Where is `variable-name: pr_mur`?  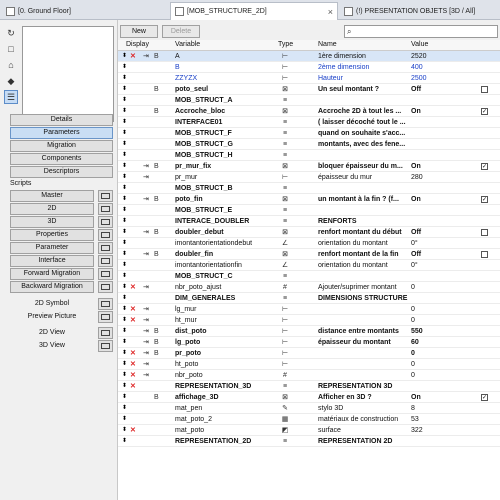 variable-name: pr_mur is located at coordinates (223, 177).